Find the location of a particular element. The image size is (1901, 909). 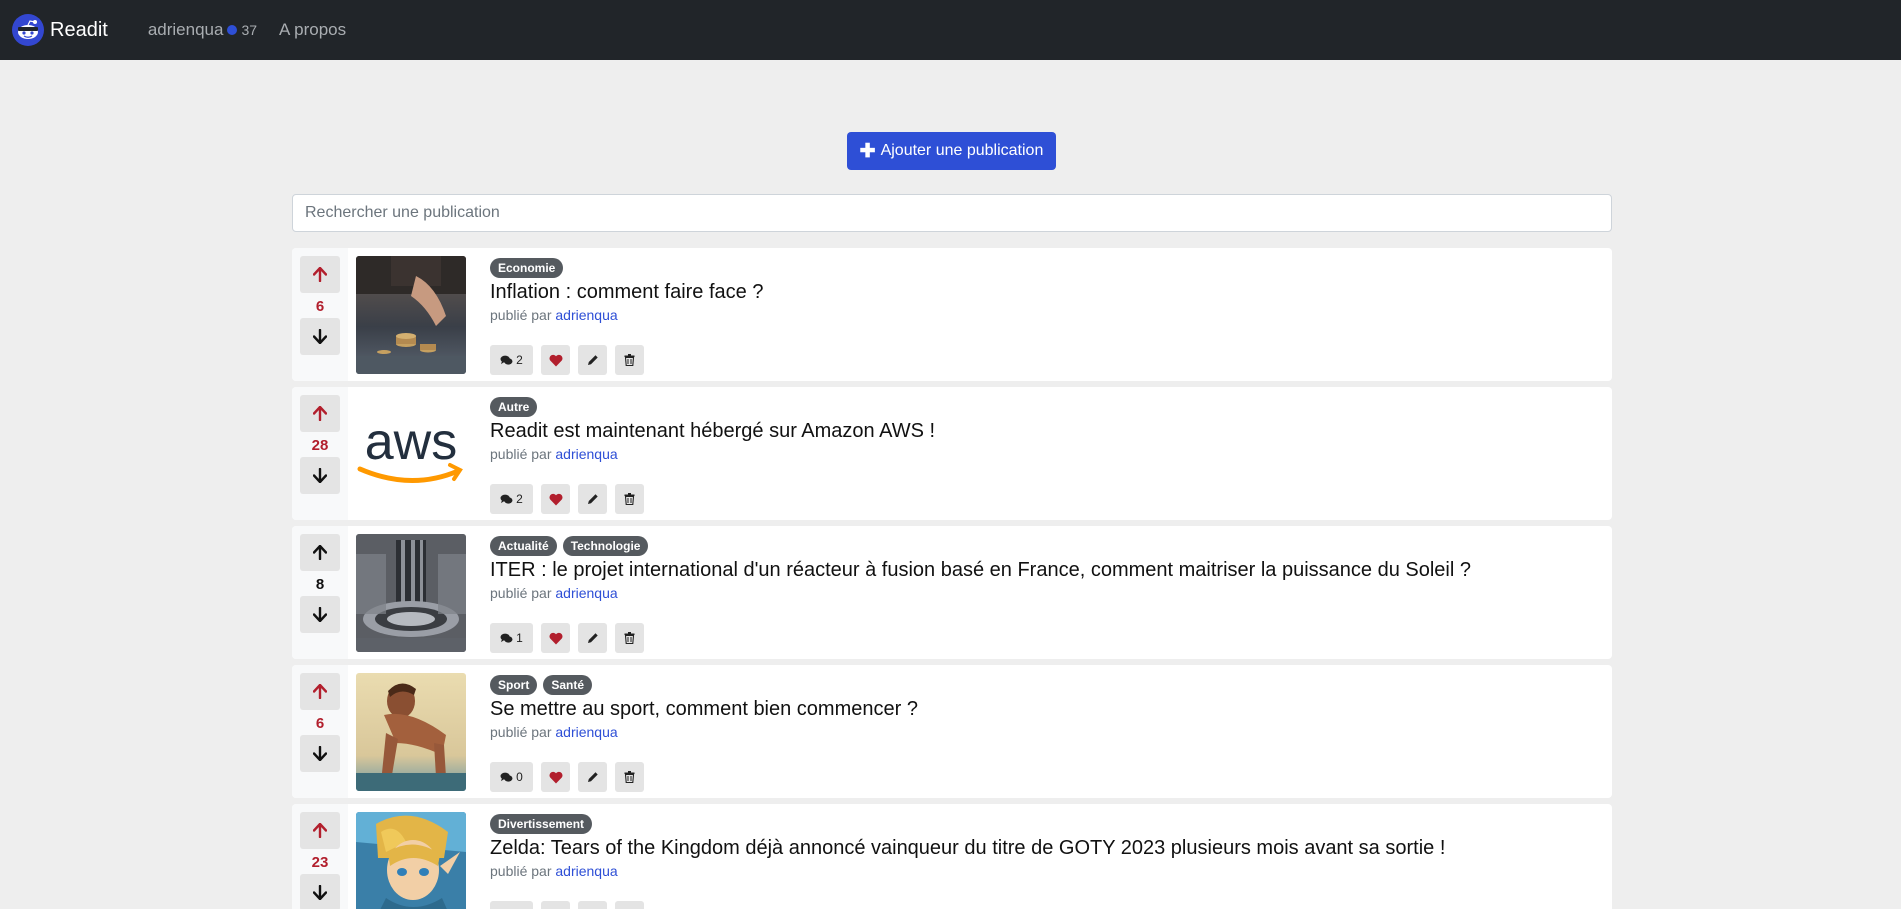

vote-column: 8 is located at coordinates (320, 592).